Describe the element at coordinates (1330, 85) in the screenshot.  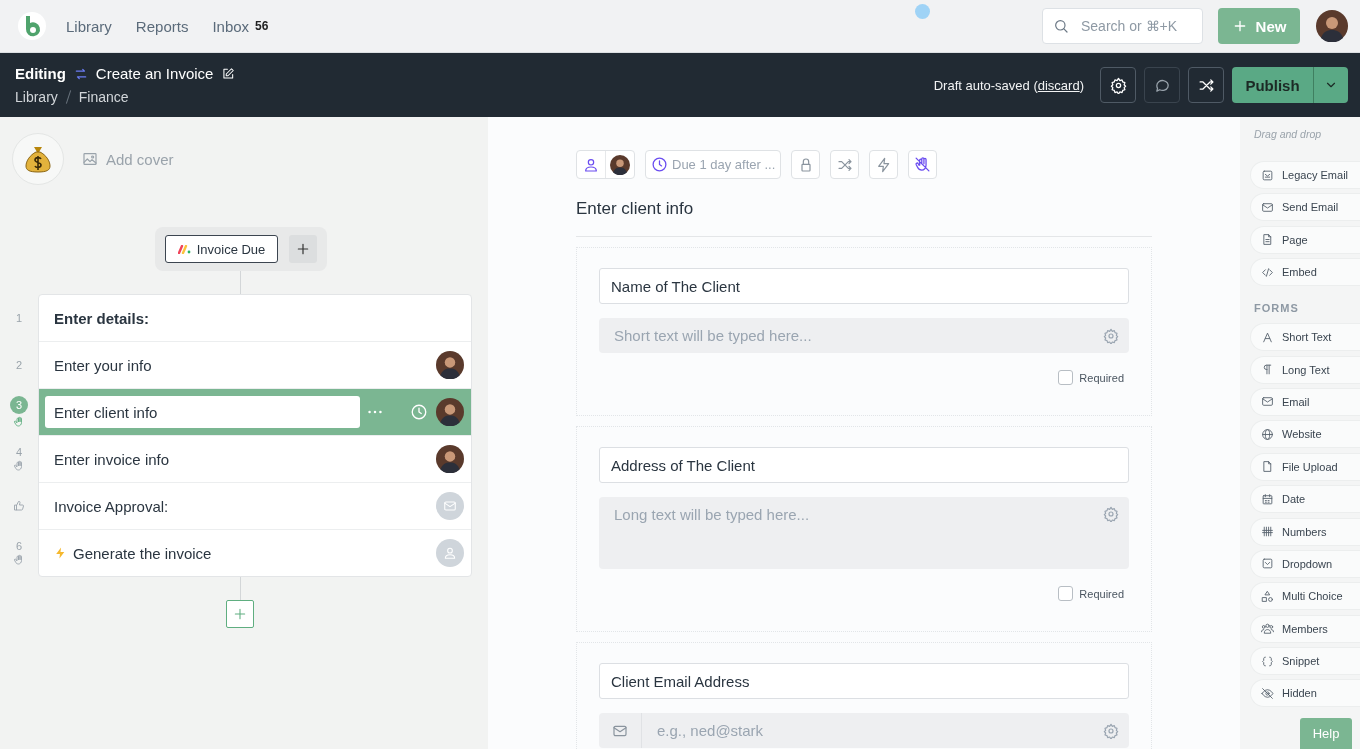
I see `publish-menu-button` at that location.